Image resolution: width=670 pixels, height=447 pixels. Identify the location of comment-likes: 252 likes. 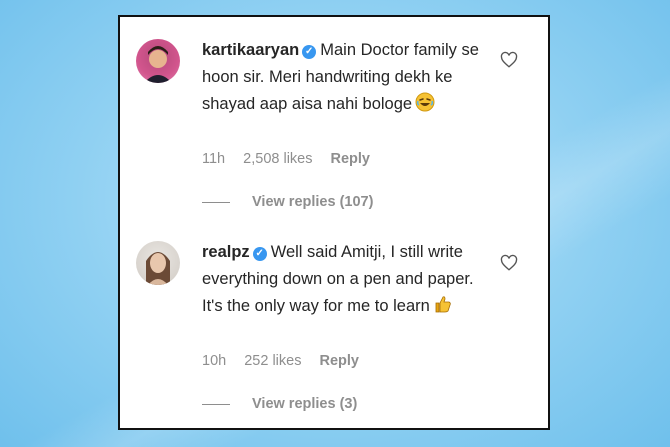
(272, 361).